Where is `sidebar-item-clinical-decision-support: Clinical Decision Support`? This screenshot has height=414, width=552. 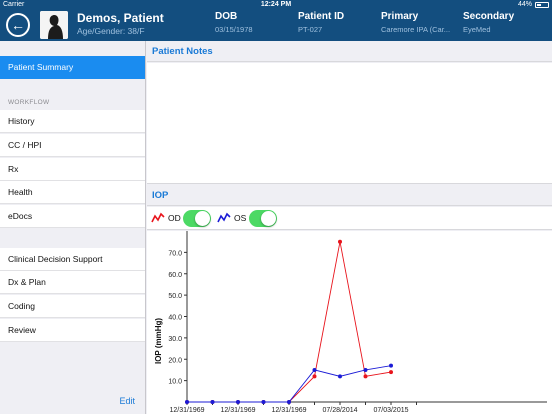 sidebar-item-clinical-decision-support: Clinical Decision Support is located at coordinates (72, 259).